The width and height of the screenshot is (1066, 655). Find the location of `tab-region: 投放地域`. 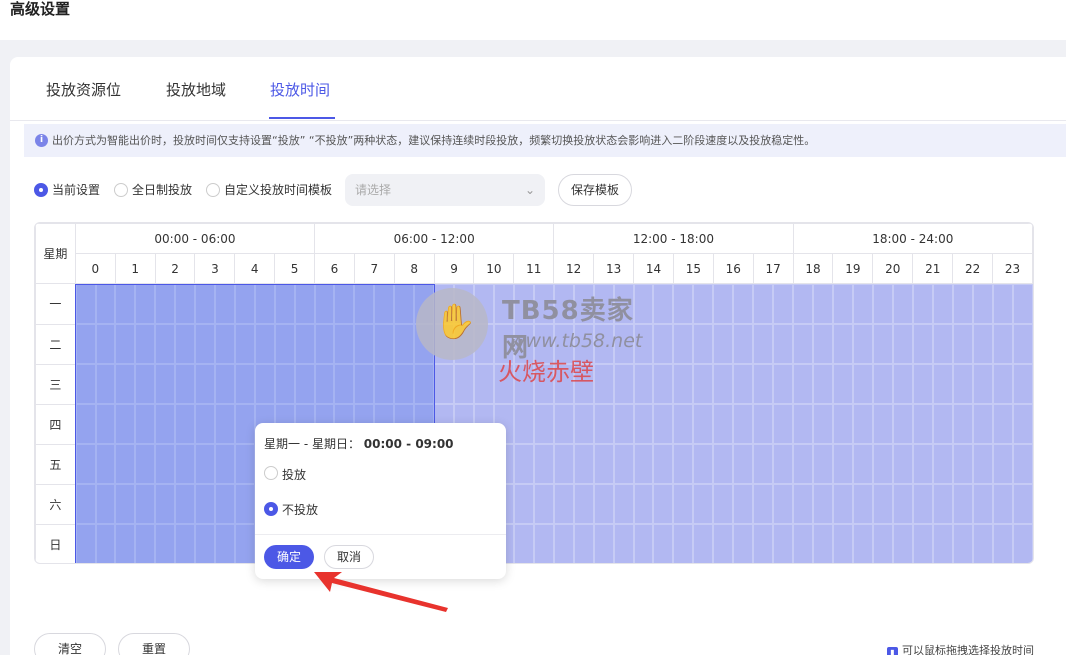

tab-region: 投放地域 is located at coordinates (196, 90).